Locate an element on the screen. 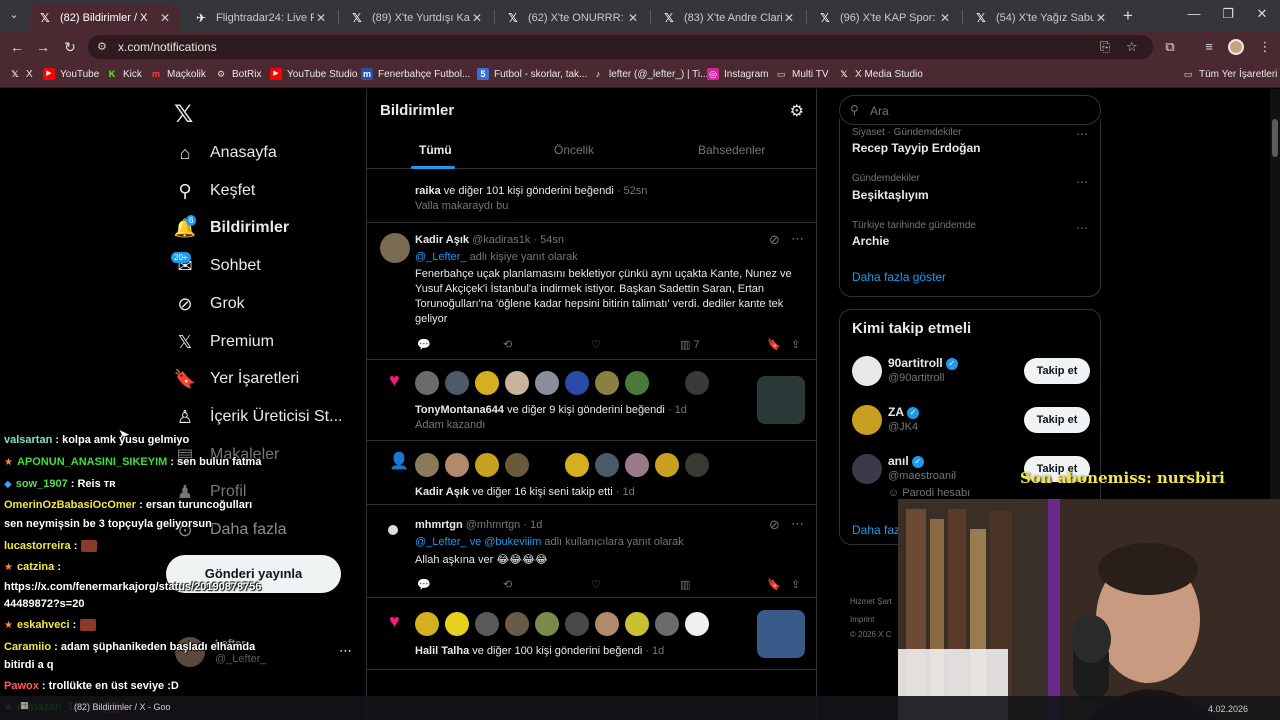  browser-tab: 𝕏 (89) X'te Yurtdışı Kaynakl ✕ is located at coordinates (417, 18).